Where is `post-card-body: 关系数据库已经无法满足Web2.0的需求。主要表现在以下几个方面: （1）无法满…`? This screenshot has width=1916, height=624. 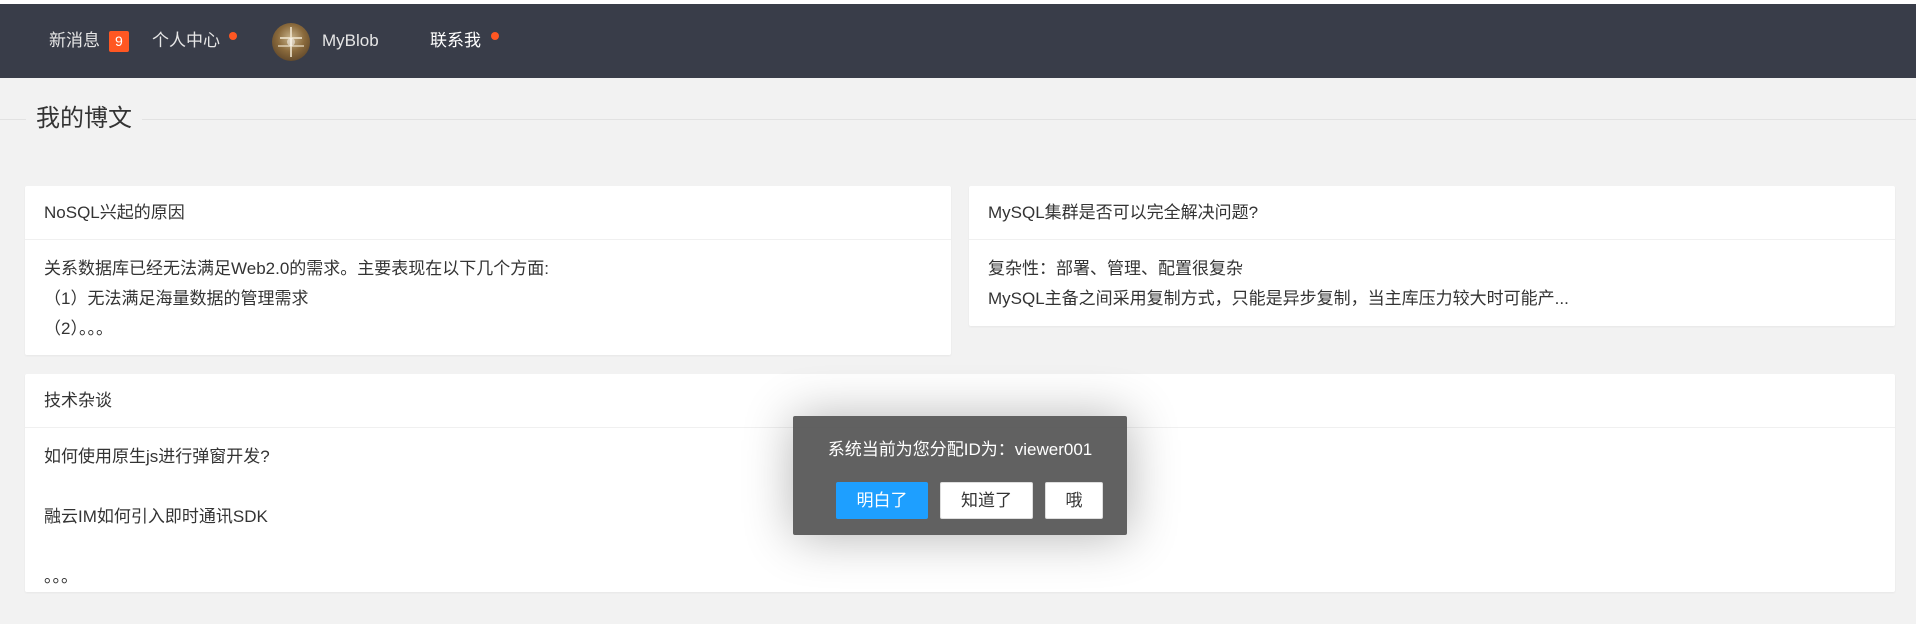
post-card-body: 关系数据库已经无法满足Web2.0的需求。主要表现在以下几个方面: （1）无法满… is located at coordinates (488, 297).